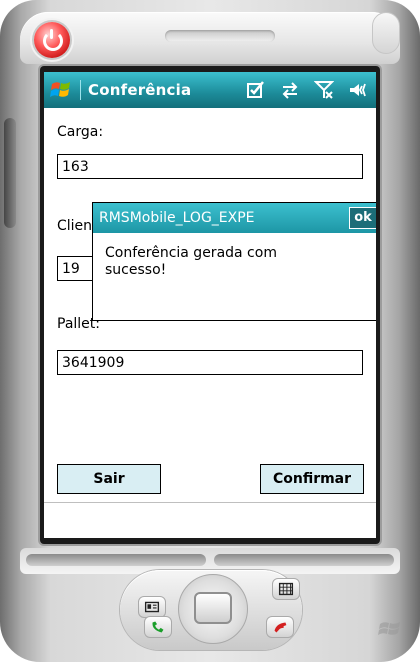 This screenshot has width=420, height=662. Describe the element at coordinates (116, 560) in the screenshot. I see `left-soft-key` at that location.